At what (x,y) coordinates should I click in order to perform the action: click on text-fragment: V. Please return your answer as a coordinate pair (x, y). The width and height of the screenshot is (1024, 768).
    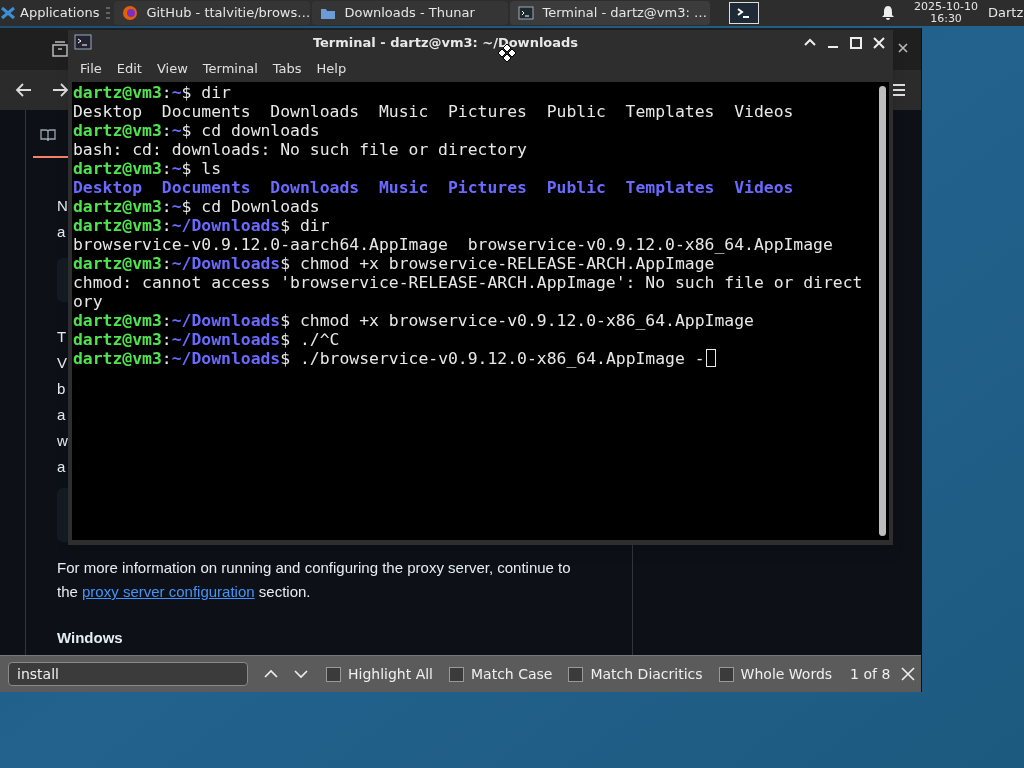
    Looking at the image, I should click on (62, 363).